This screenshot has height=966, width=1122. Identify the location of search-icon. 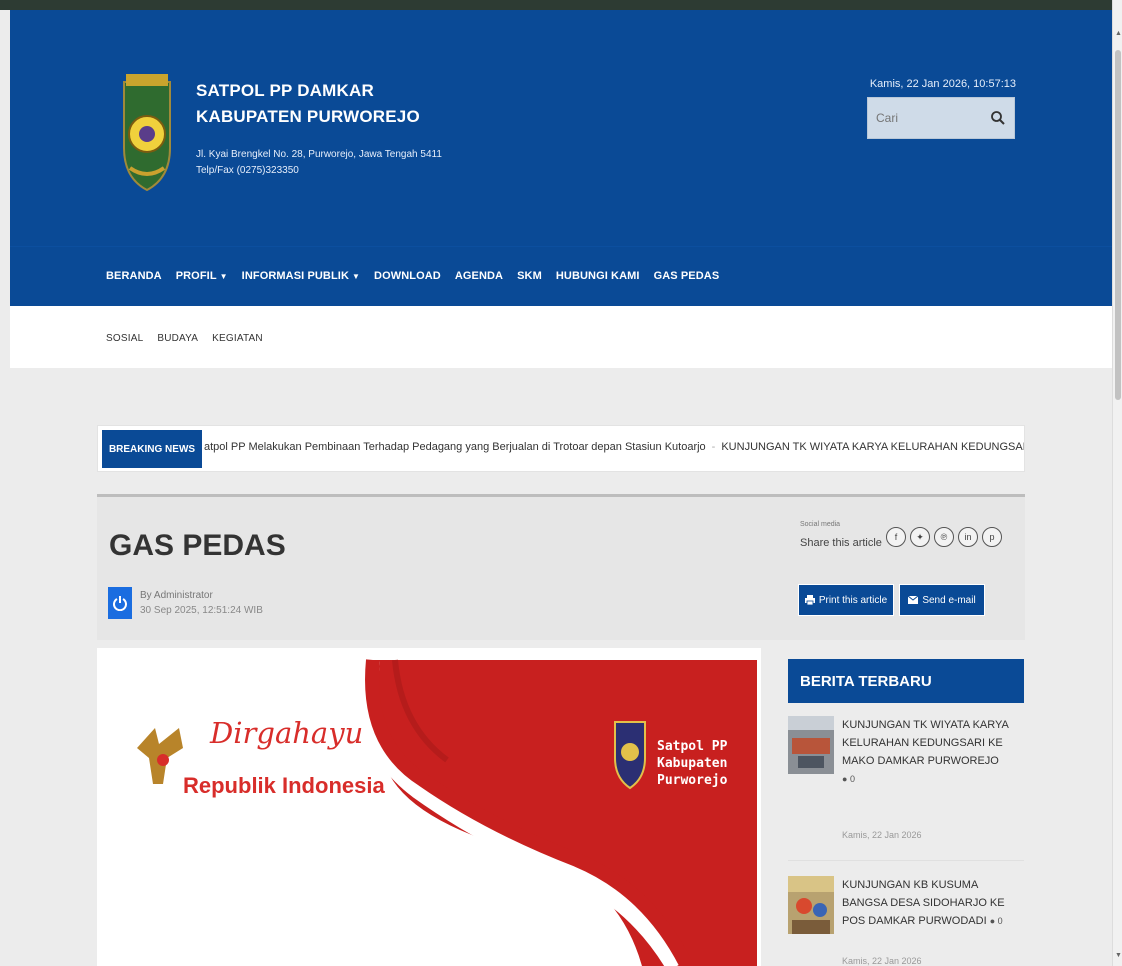
(998, 118).